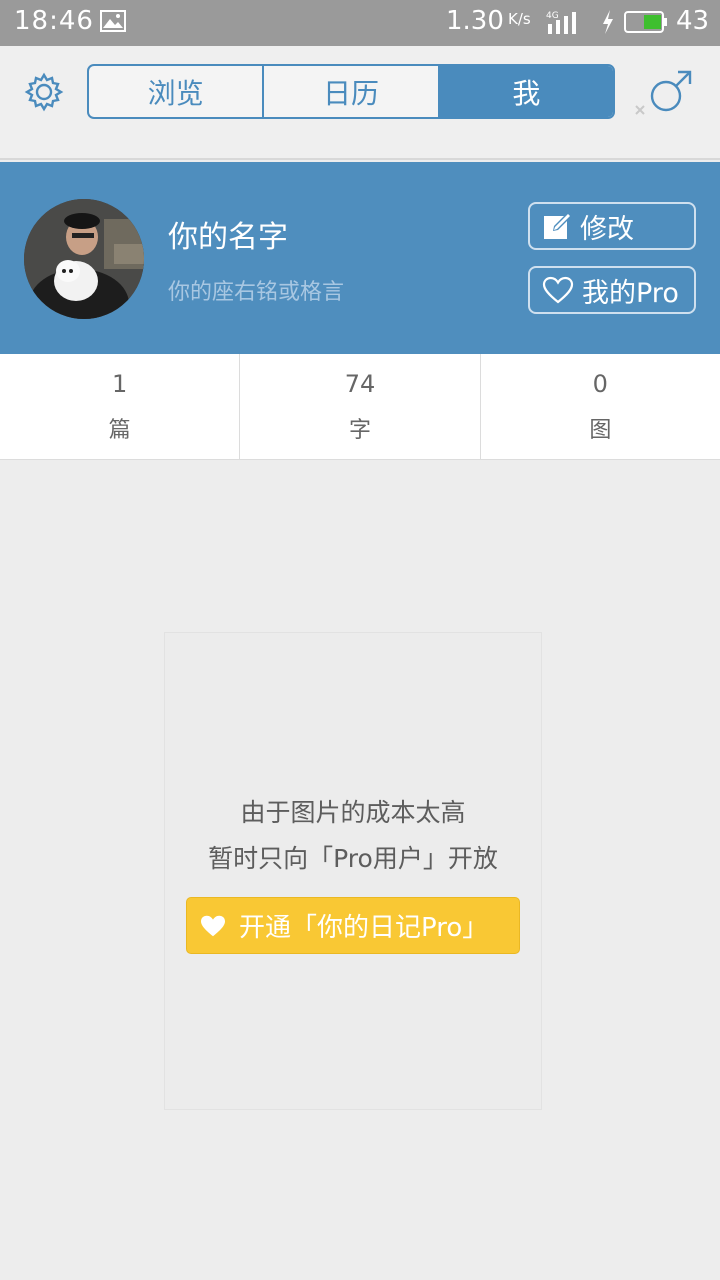 The image size is (720, 1280). I want to click on promo-line-2: 暂时只向「Pro用户」开放, so click(353, 858).